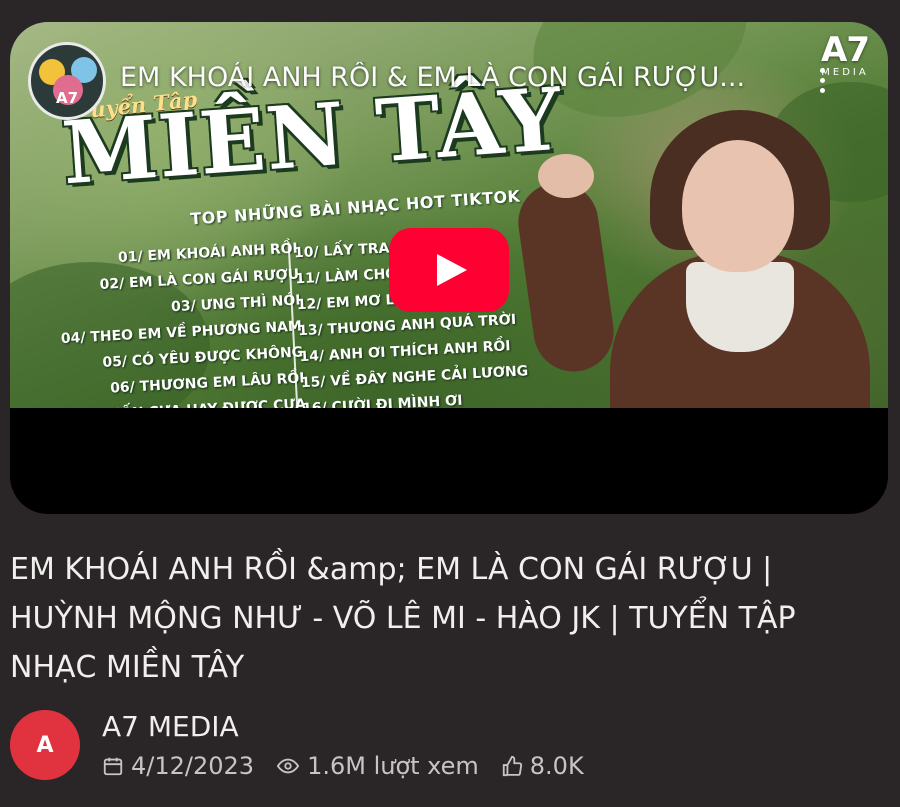 The image size is (900, 807). I want to click on woman-collar, so click(740, 307).